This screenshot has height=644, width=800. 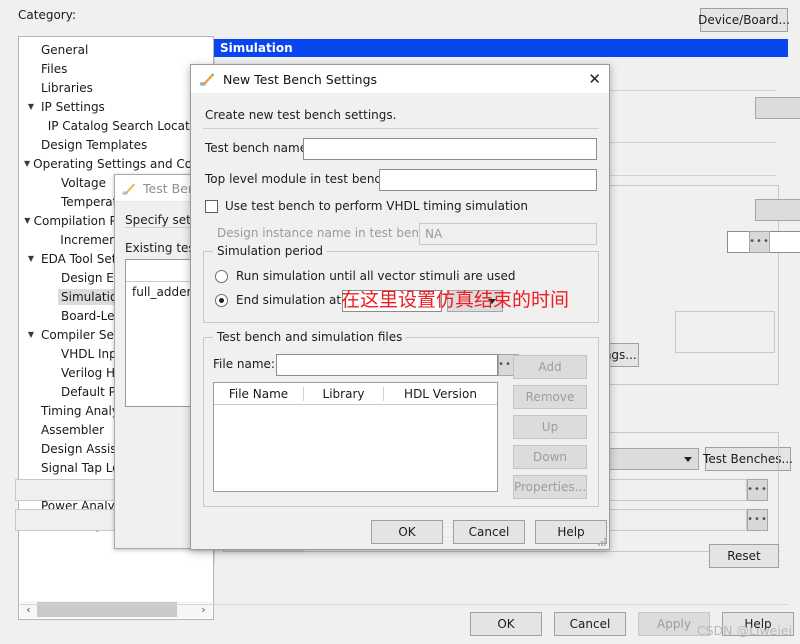 I want to click on sidebar-item-label: IP Catalog Search Location, so click(x=127, y=125).